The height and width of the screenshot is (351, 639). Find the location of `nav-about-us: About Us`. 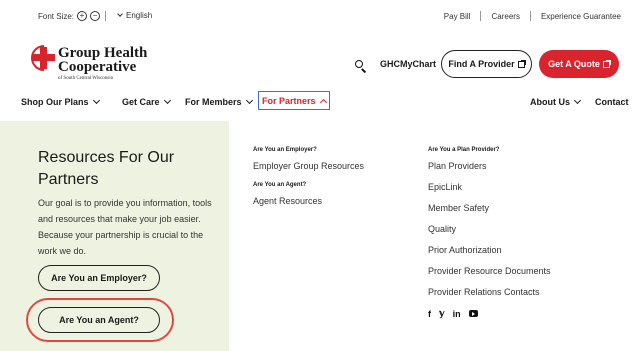

nav-about-us: About Us is located at coordinates (556, 102).